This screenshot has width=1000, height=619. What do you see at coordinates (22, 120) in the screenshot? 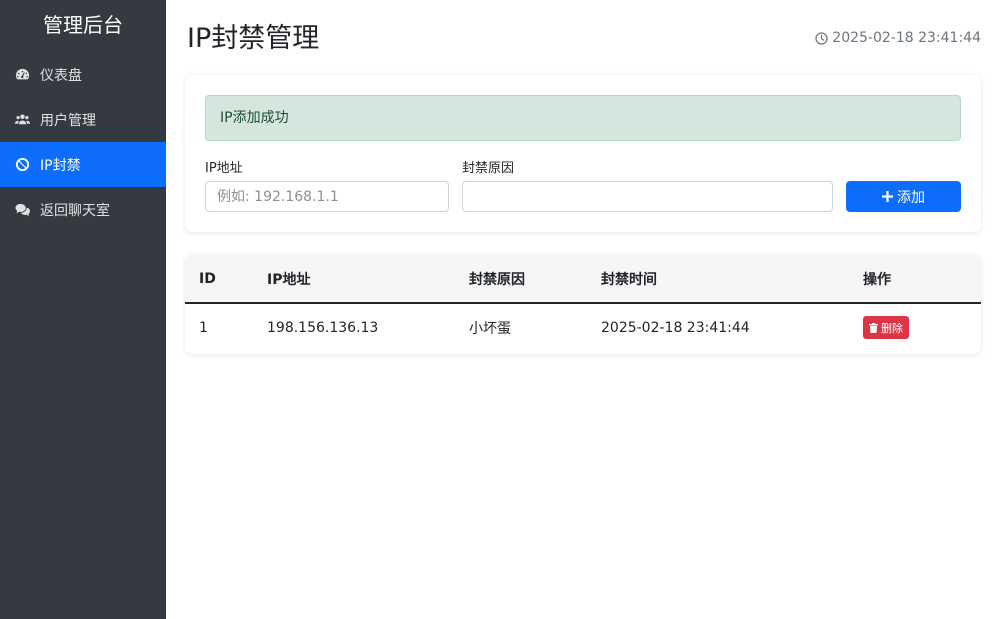
I see `users-icon` at bounding box center [22, 120].